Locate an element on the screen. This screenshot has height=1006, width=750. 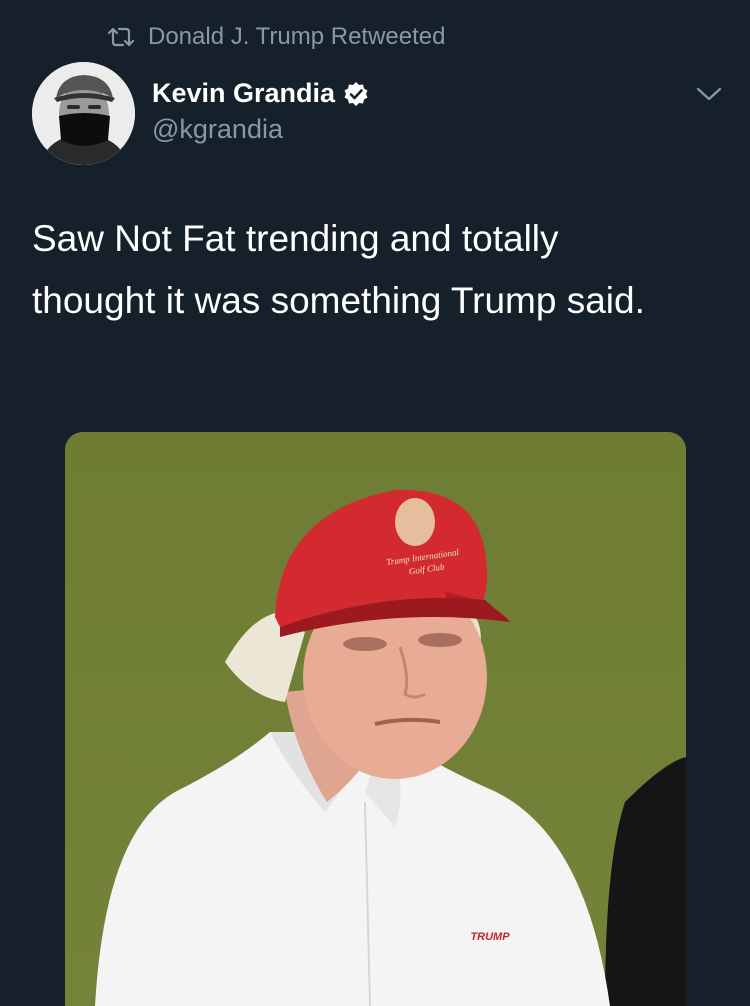
author-handle: @kgrandia is located at coordinates (217, 129).